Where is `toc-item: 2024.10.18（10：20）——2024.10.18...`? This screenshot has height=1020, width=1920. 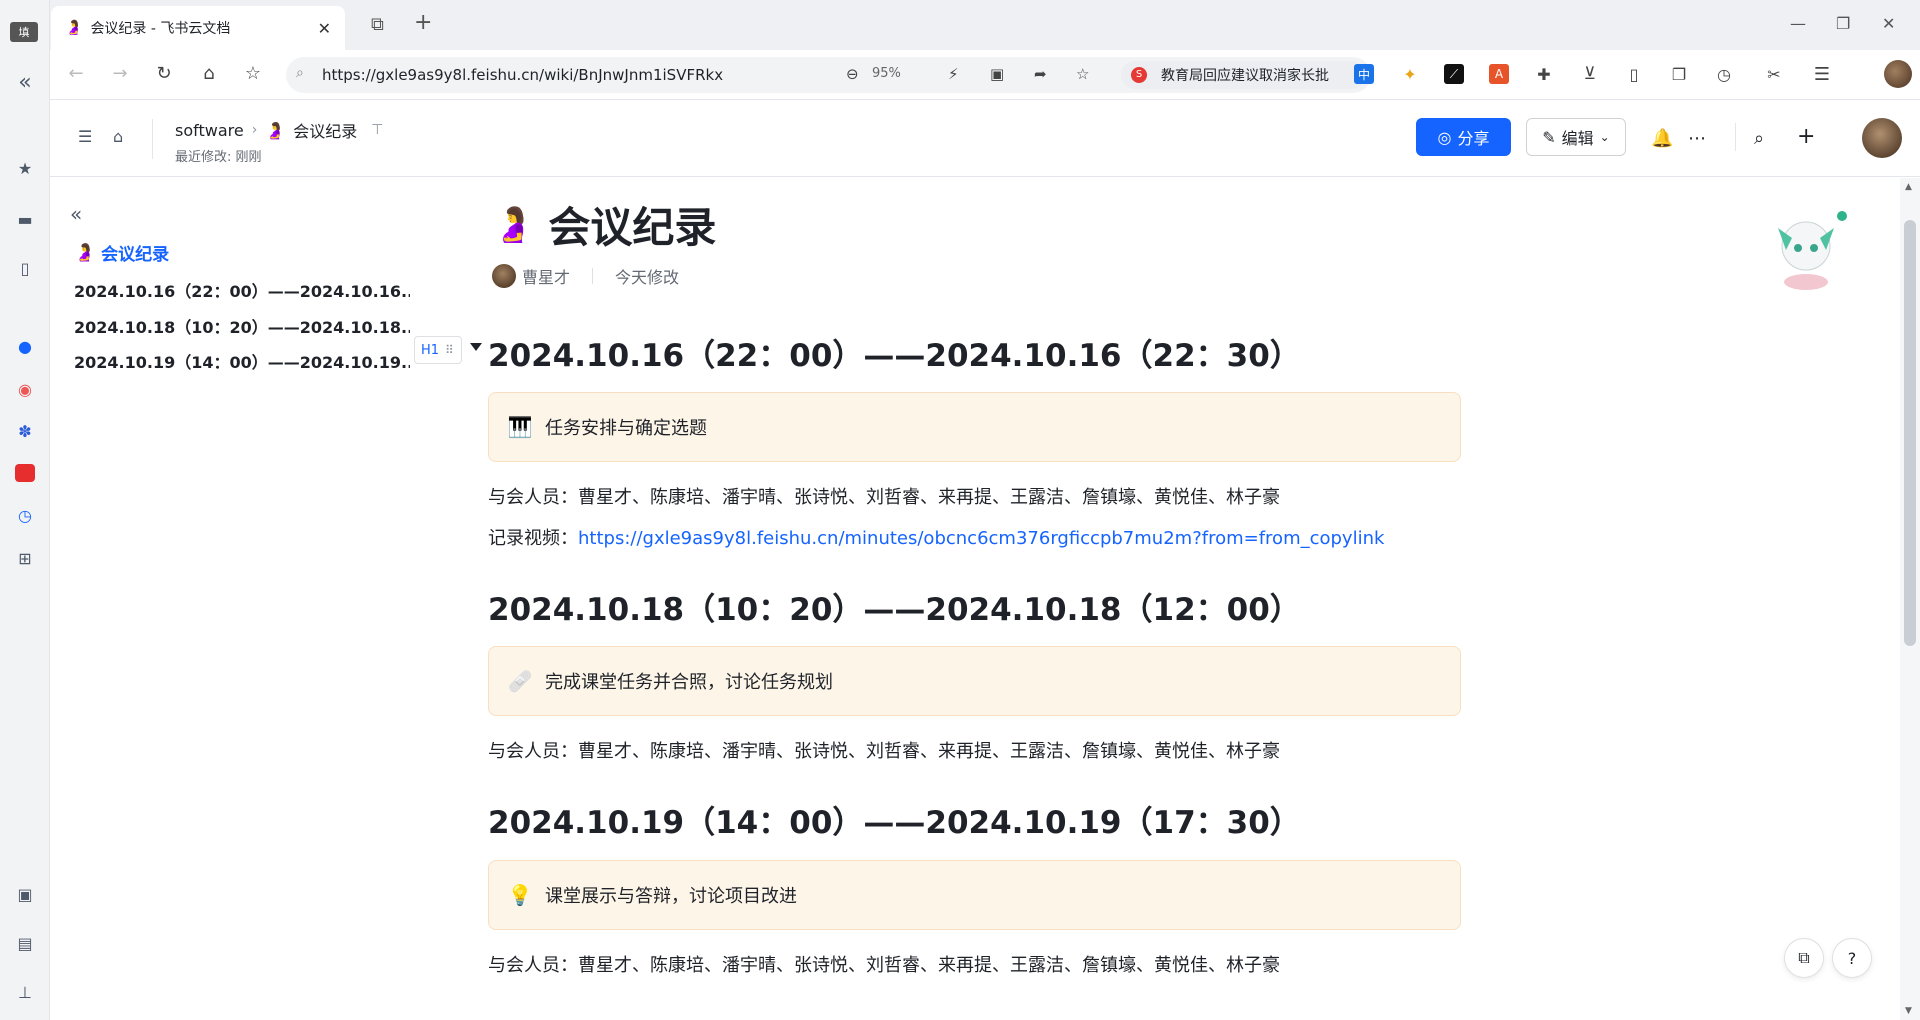 toc-item: 2024.10.18（10：20）——2024.10.18... is located at coordinates (242, 326).